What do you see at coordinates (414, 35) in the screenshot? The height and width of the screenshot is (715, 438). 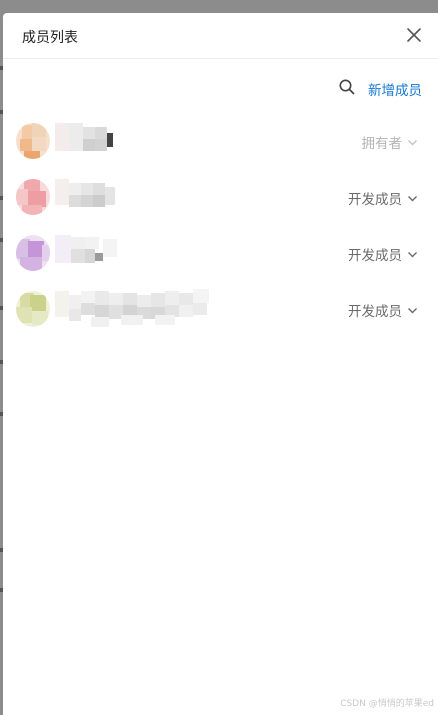 I see `close-icon` at bounding box center [414, 35].